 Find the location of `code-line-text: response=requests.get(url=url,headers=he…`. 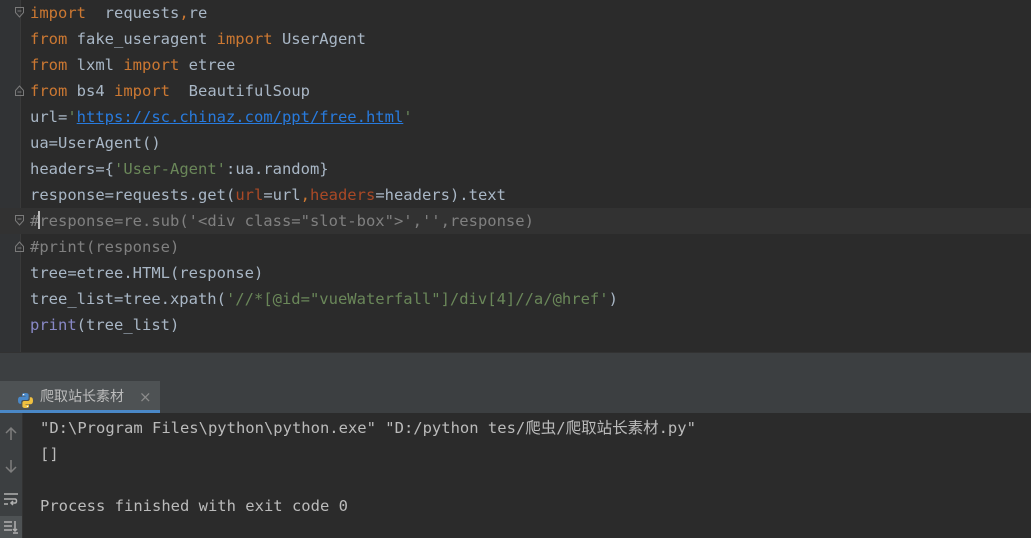

code-line-text: response=requests.get(url=url,headers=he… is located at coordinates (268, 195).